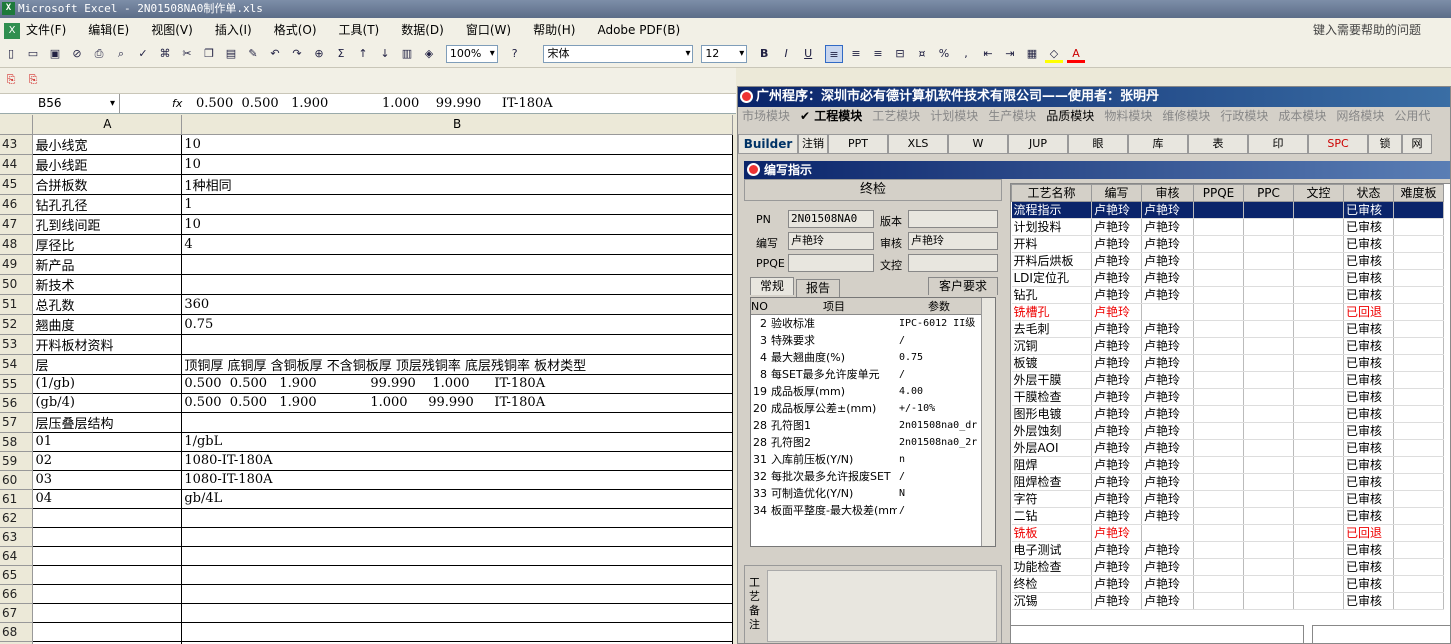 The image size is (1451, 644). I want to click on cell-a: 最小线距, so click(107, 164).